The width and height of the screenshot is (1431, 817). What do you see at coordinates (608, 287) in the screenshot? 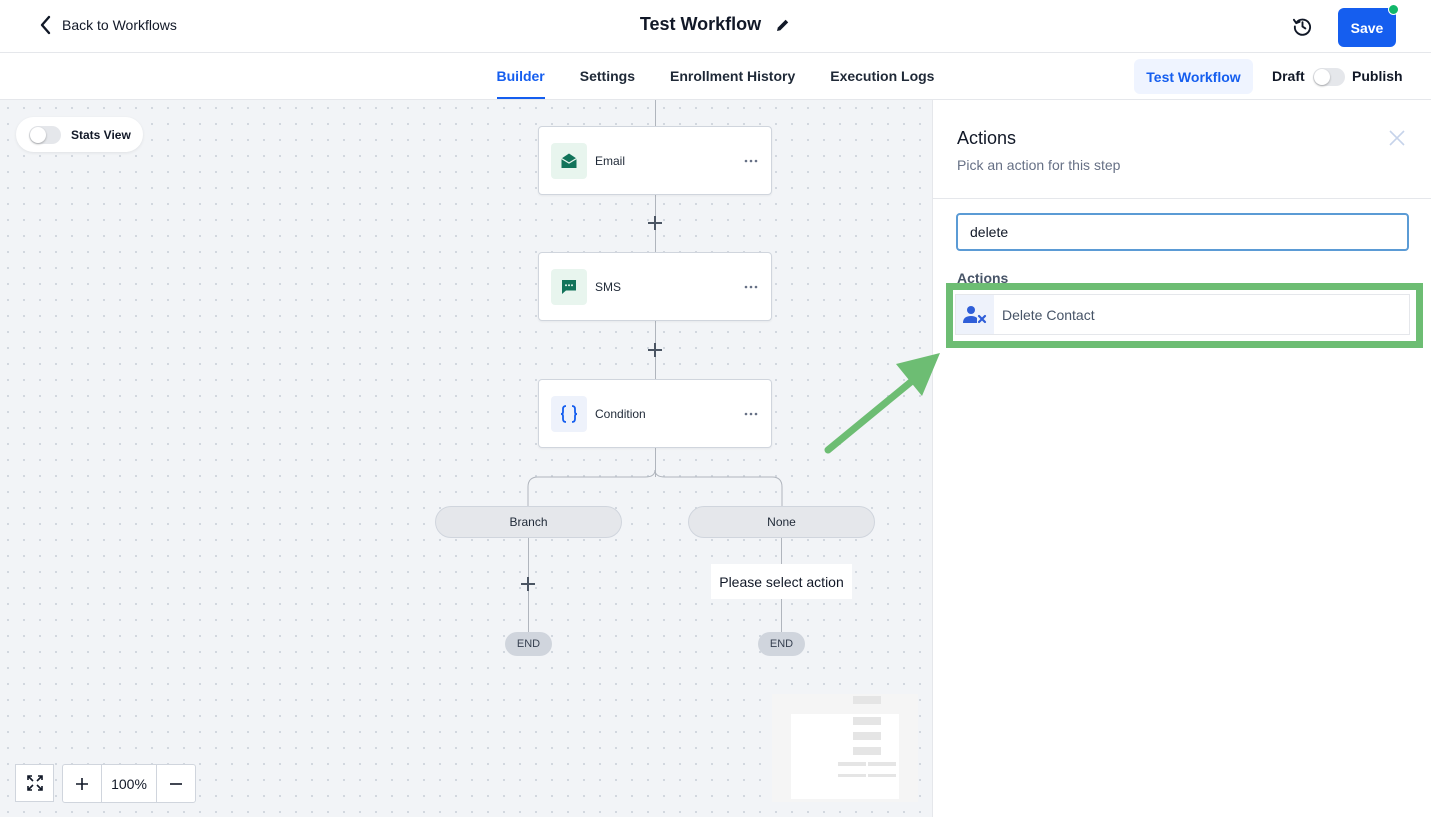
I see `node-label: SMS` at bounding box center [608, 287].